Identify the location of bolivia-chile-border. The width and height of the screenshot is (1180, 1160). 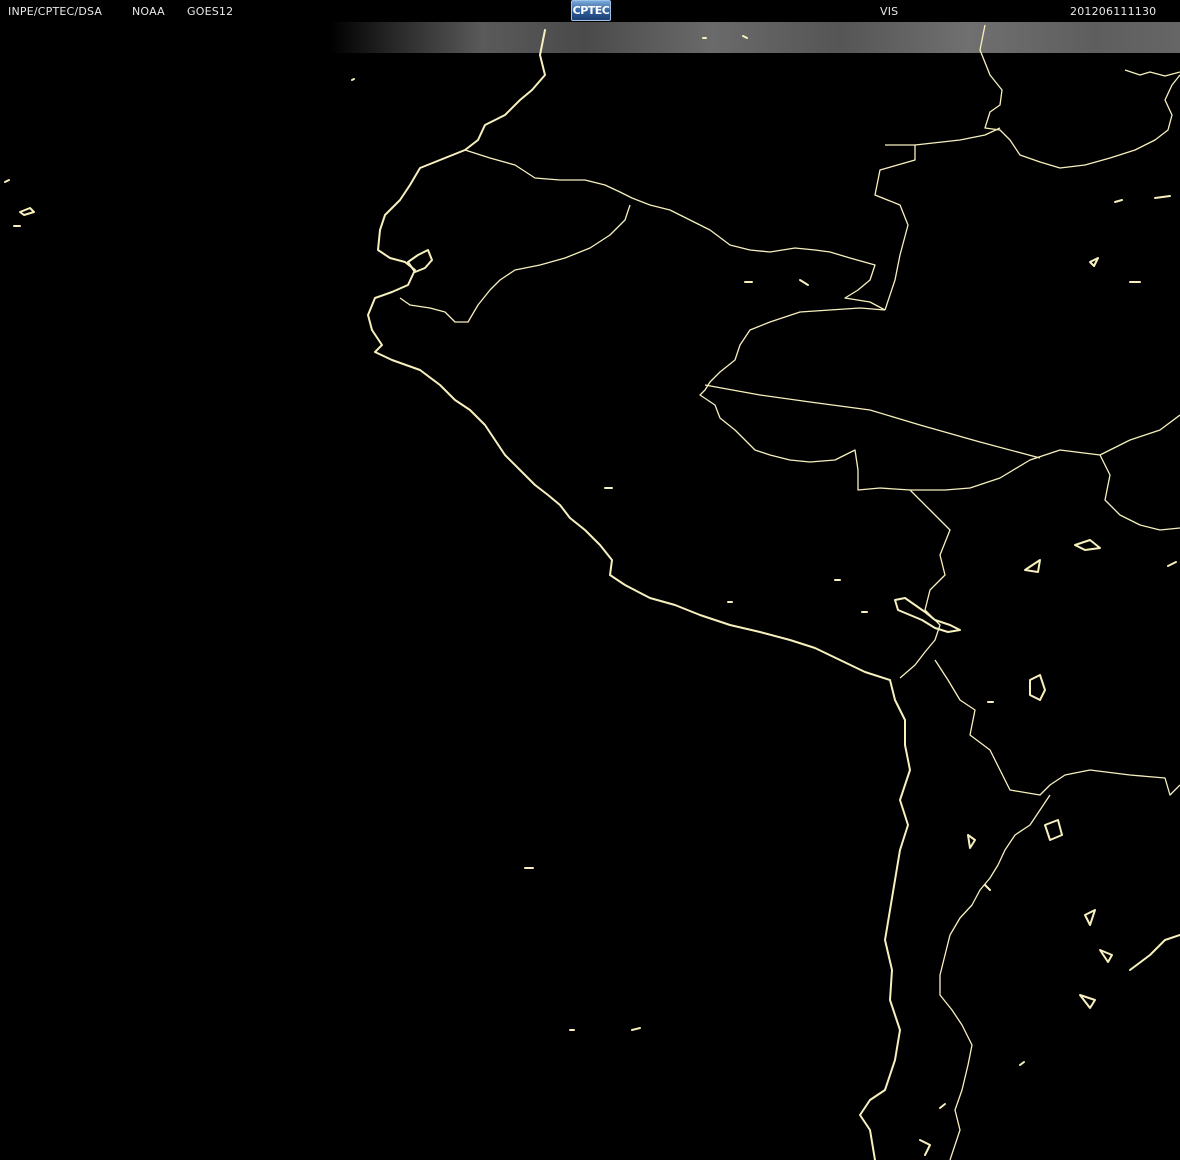
(1057, 727).